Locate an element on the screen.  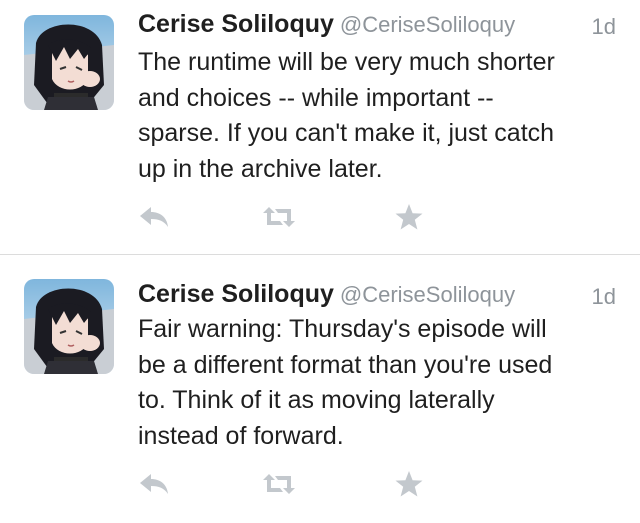
tweet-text-line: and choices -- while important -- is located at coordinates (316, 97).